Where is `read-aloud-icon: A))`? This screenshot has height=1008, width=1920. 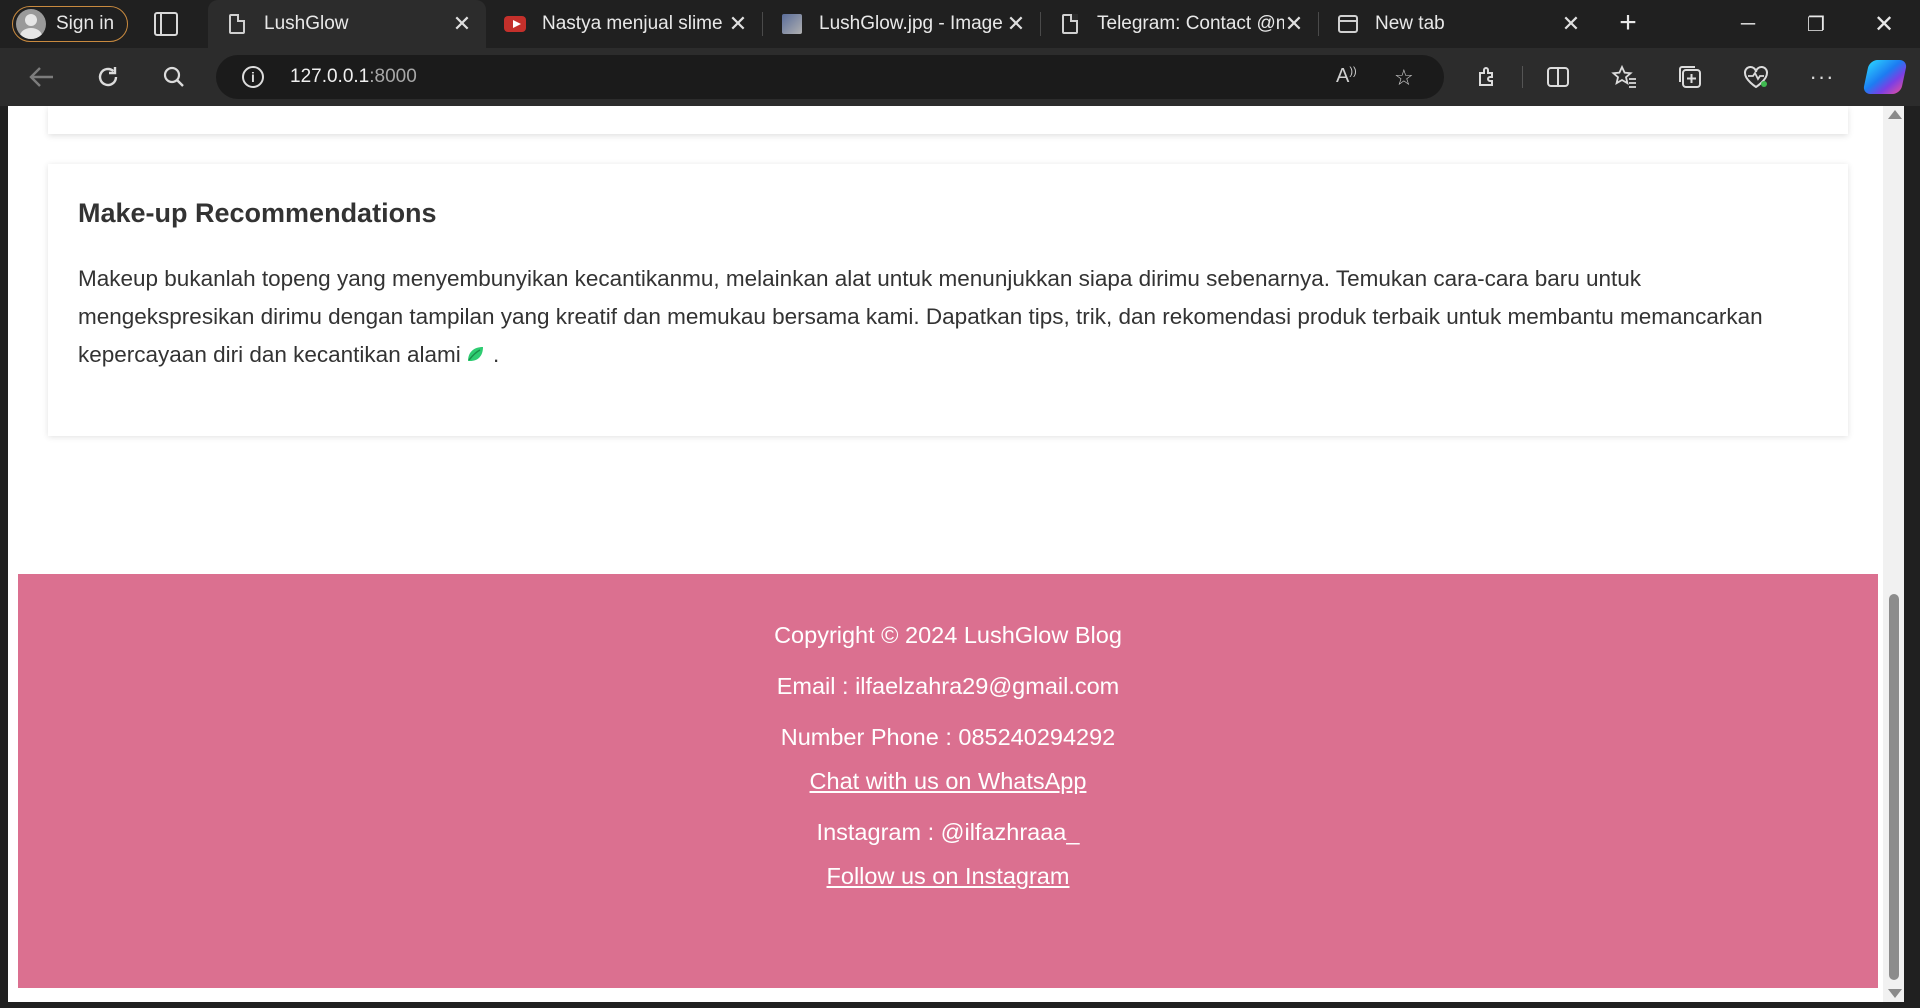 read-aloud-icon: A)) is located at coordinates (1346, 76).